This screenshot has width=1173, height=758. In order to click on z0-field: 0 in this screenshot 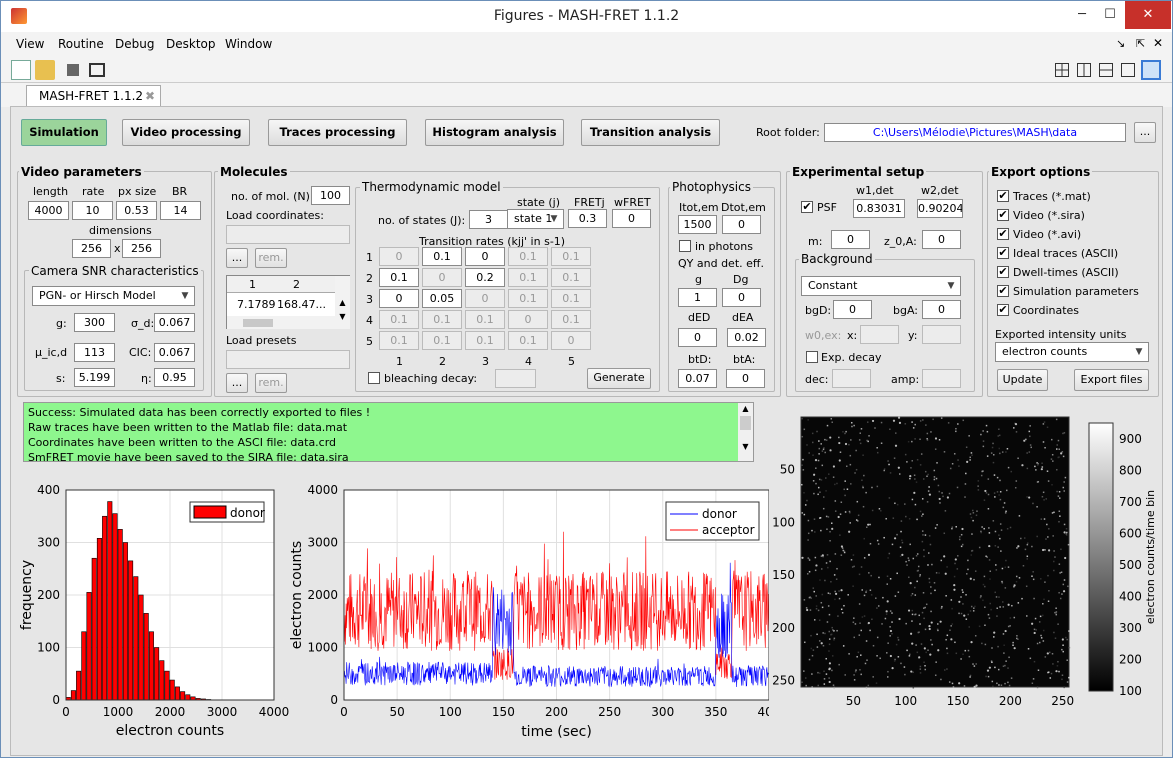, I will do `click(941, 239)`.